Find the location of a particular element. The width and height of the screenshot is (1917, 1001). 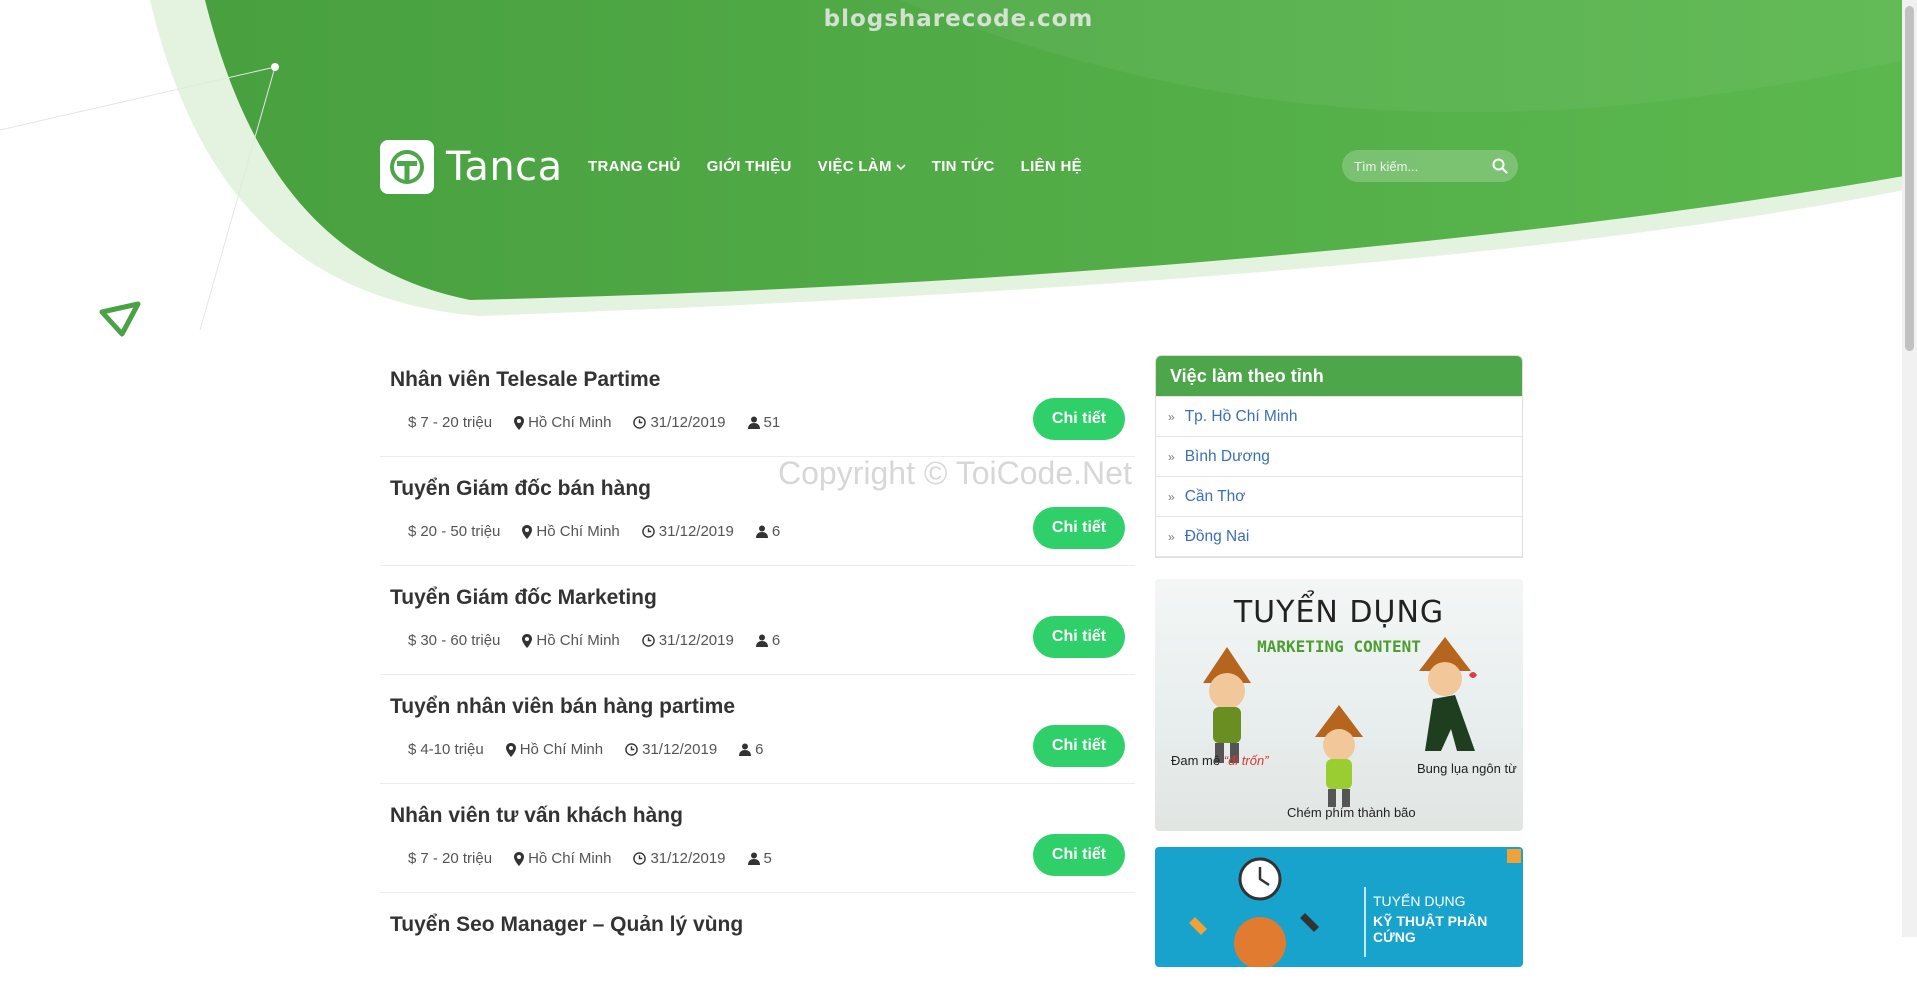

nav-label: GIỚI THIỆU is located at coordinates (749, 166).